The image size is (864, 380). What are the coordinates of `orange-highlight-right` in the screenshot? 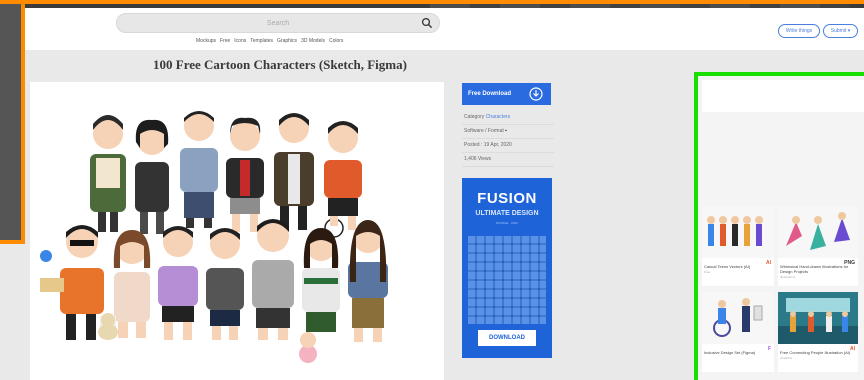 It's located at (23, 122).